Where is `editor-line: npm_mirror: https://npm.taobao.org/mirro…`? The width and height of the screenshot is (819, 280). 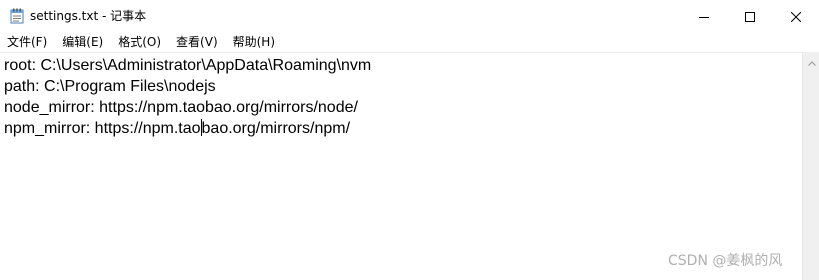 editor-line: npm_mirror: https://npm.taobao.org/mirro… is located at coordinates (187, 128).